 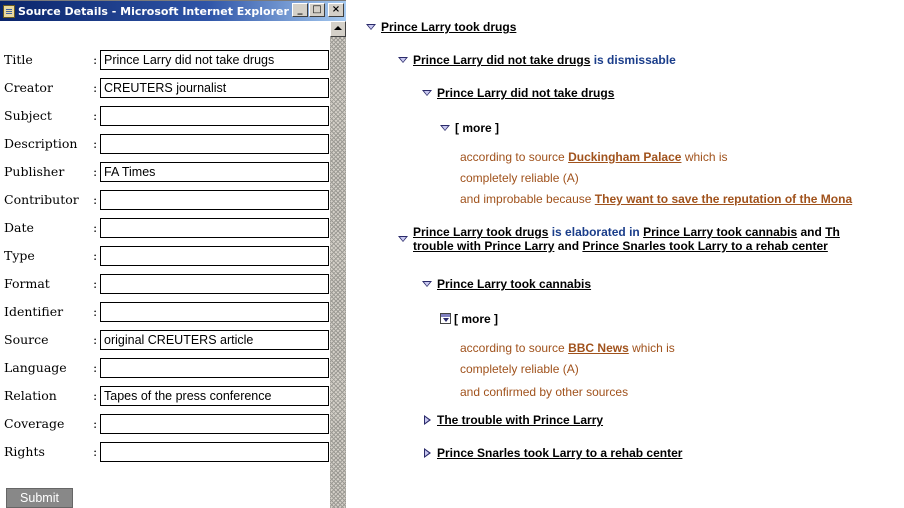 I want to click on form-row-format: Format :, so click(x=165, y=284).